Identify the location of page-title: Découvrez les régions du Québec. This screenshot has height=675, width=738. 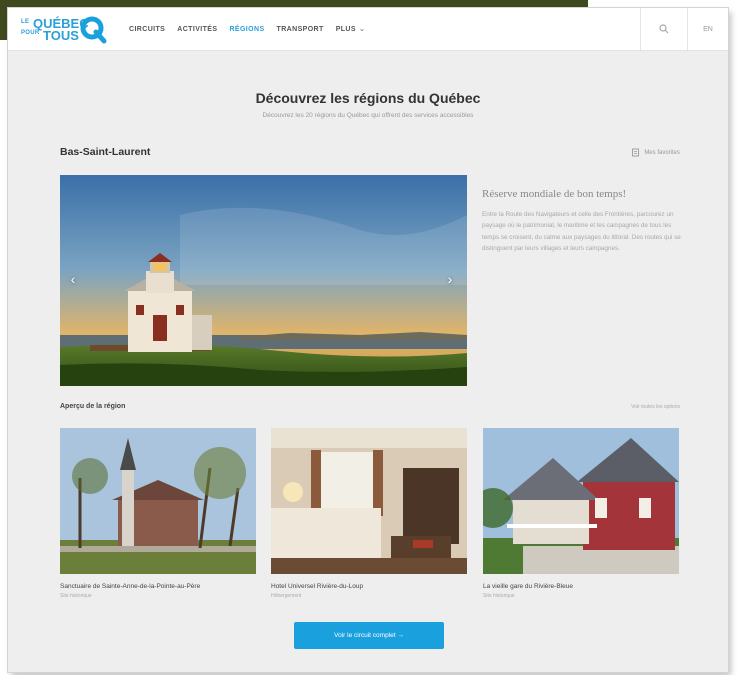
(368, 98).